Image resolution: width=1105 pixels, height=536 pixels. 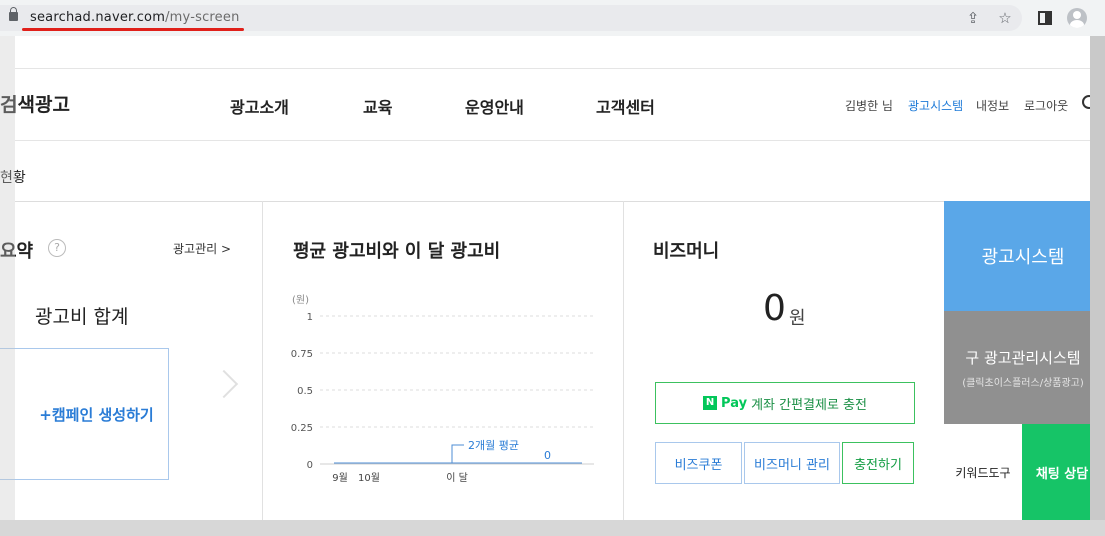 What do you see at coordinates (1023, 383) in the screenshot?
I see `old-ad-system-sublabel: (클릭초이스플러스/상품광고)` at bounding box center [1023, 383].